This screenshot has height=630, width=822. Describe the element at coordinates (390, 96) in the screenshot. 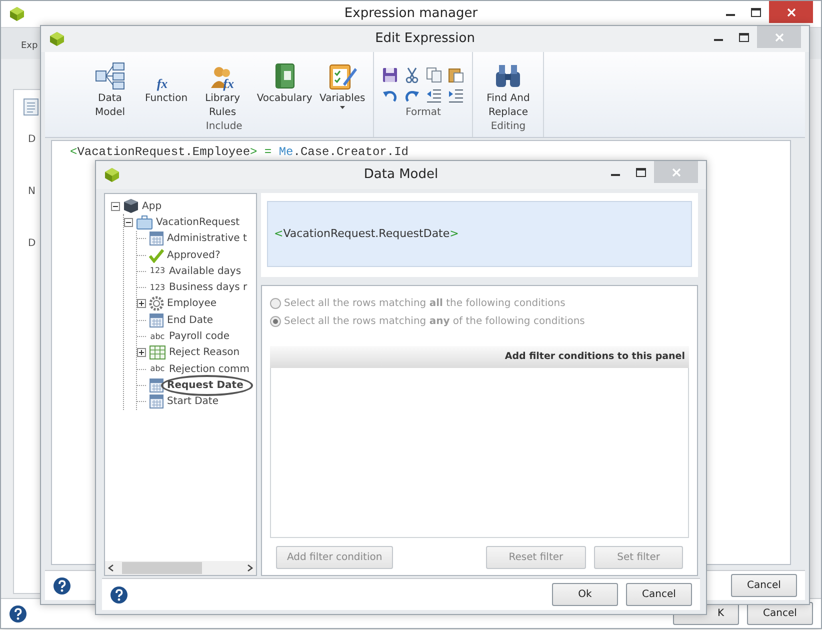

I see `undo-icon` at that location.